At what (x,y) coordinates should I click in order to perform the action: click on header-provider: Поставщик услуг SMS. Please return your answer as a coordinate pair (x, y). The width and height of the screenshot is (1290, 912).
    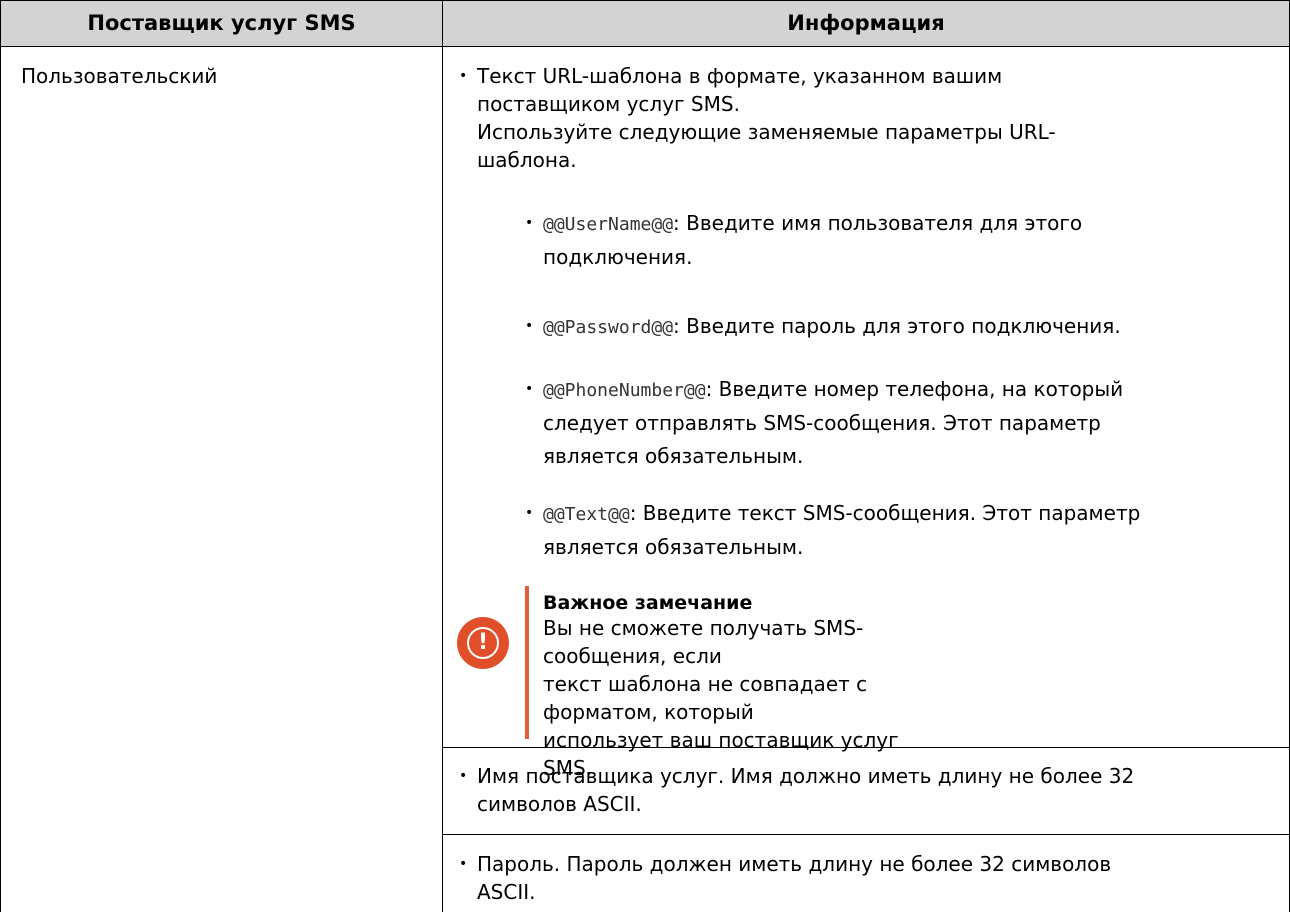
    Looking at the image, I should click on (221, 23).